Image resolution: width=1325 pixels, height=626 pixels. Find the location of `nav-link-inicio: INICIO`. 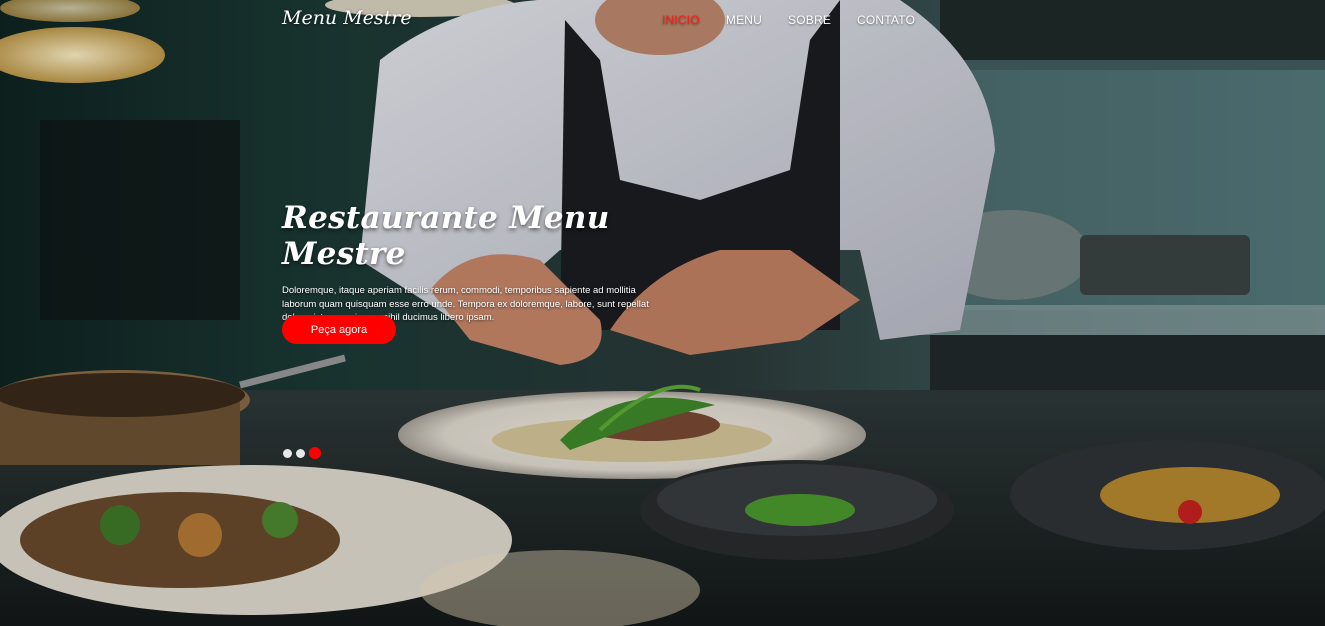

nav-link-inicio: INICIO is located at coordinates (681, 20).